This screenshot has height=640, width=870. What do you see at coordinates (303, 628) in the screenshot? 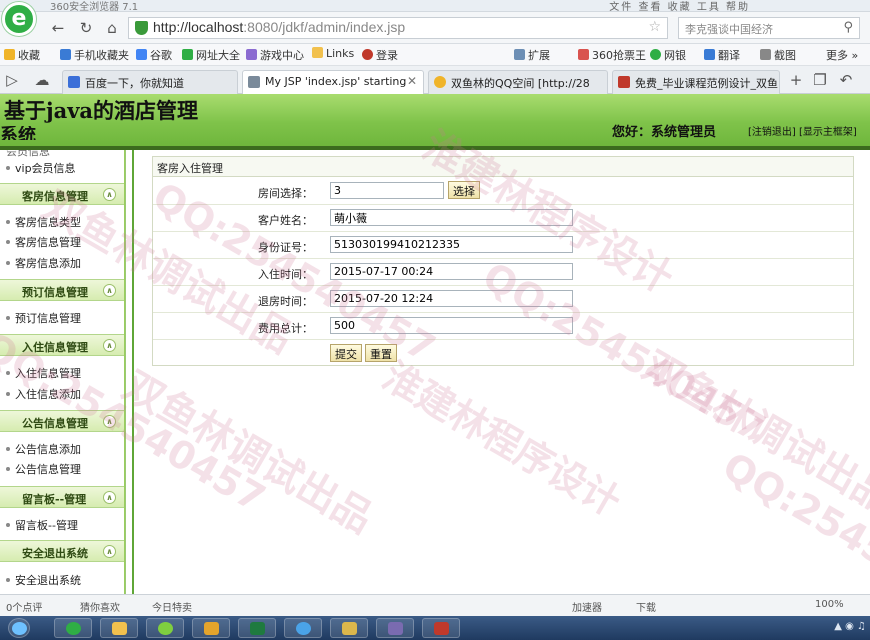
I see `taskbar-qq-icon` at bounding box center [303, 628].